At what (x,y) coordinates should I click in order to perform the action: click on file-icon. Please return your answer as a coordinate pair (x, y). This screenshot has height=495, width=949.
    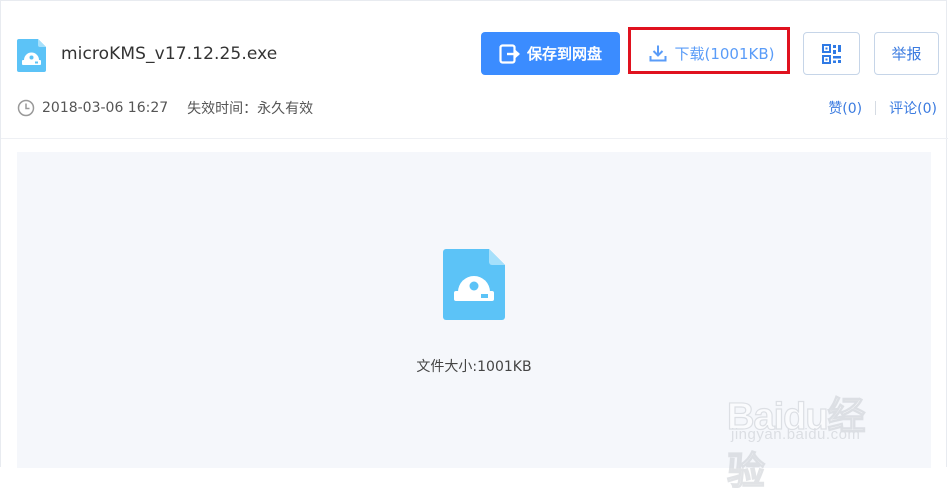
    Looking at the image, I should click on (31, 55).